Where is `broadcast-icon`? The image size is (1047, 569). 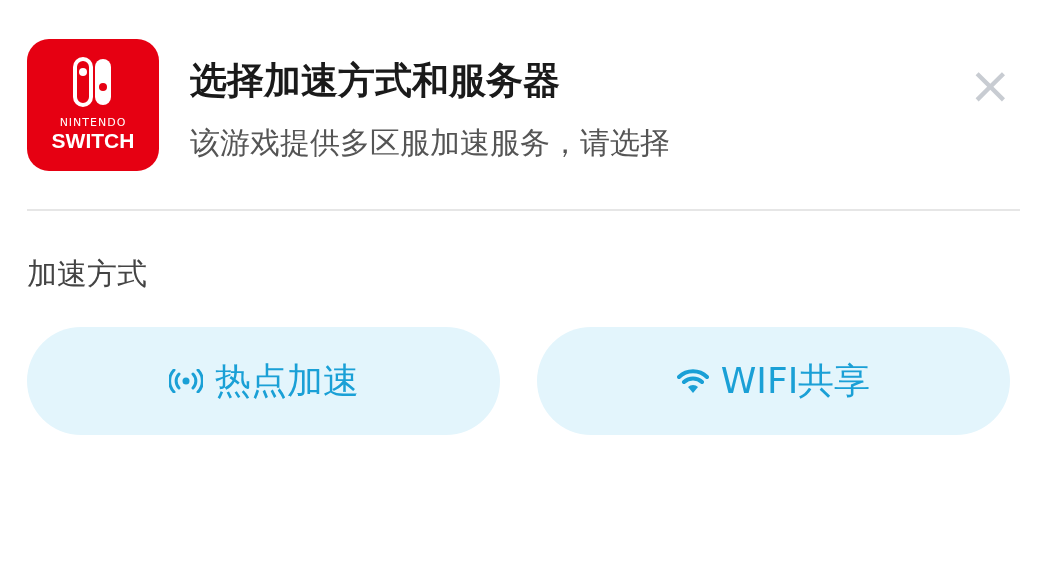 broadcast-icon is located at coordinates (185, 381).